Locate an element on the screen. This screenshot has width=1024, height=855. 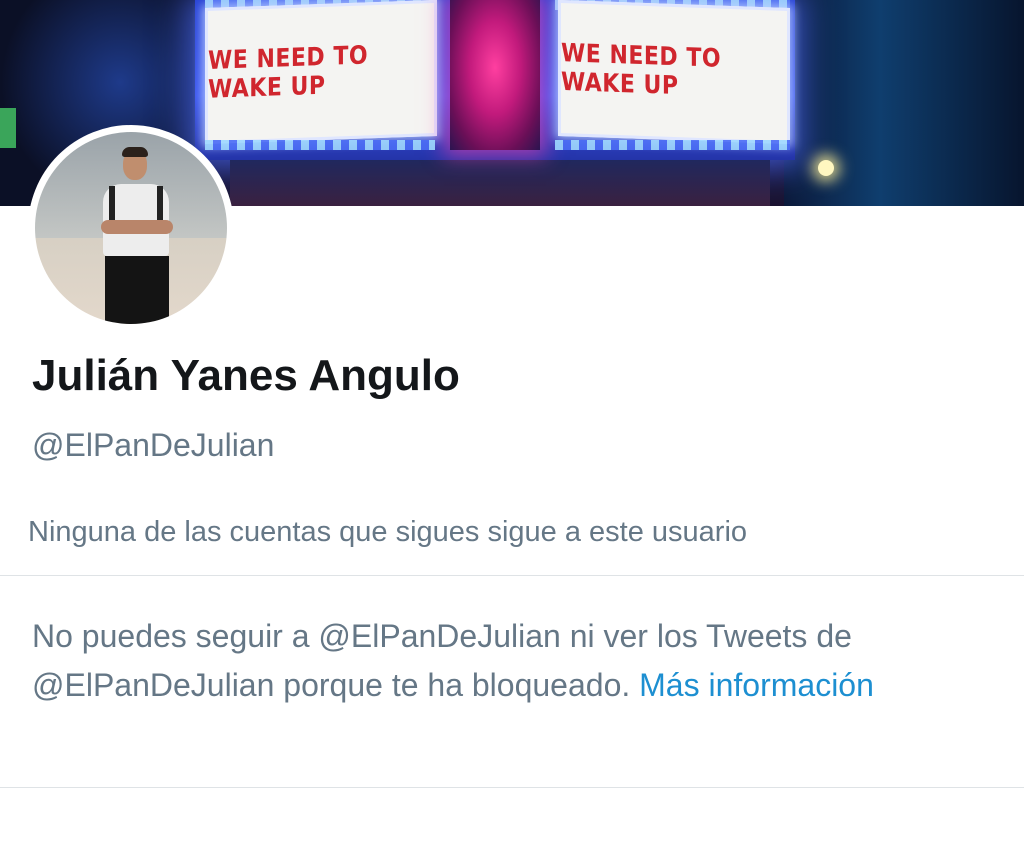
marquee-wave-bottom-left is located at coordinates (320, 145).